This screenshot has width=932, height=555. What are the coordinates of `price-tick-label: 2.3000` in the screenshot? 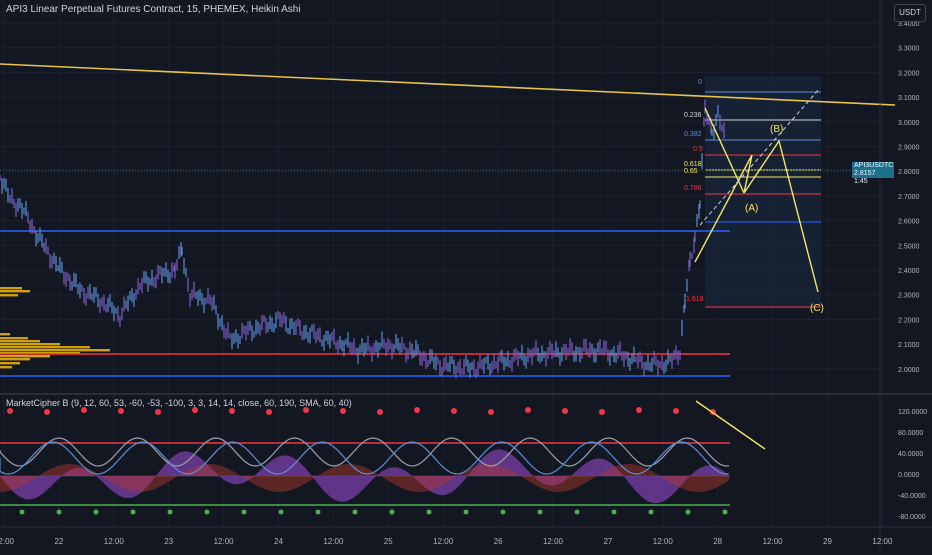 It's located at (909, 296).